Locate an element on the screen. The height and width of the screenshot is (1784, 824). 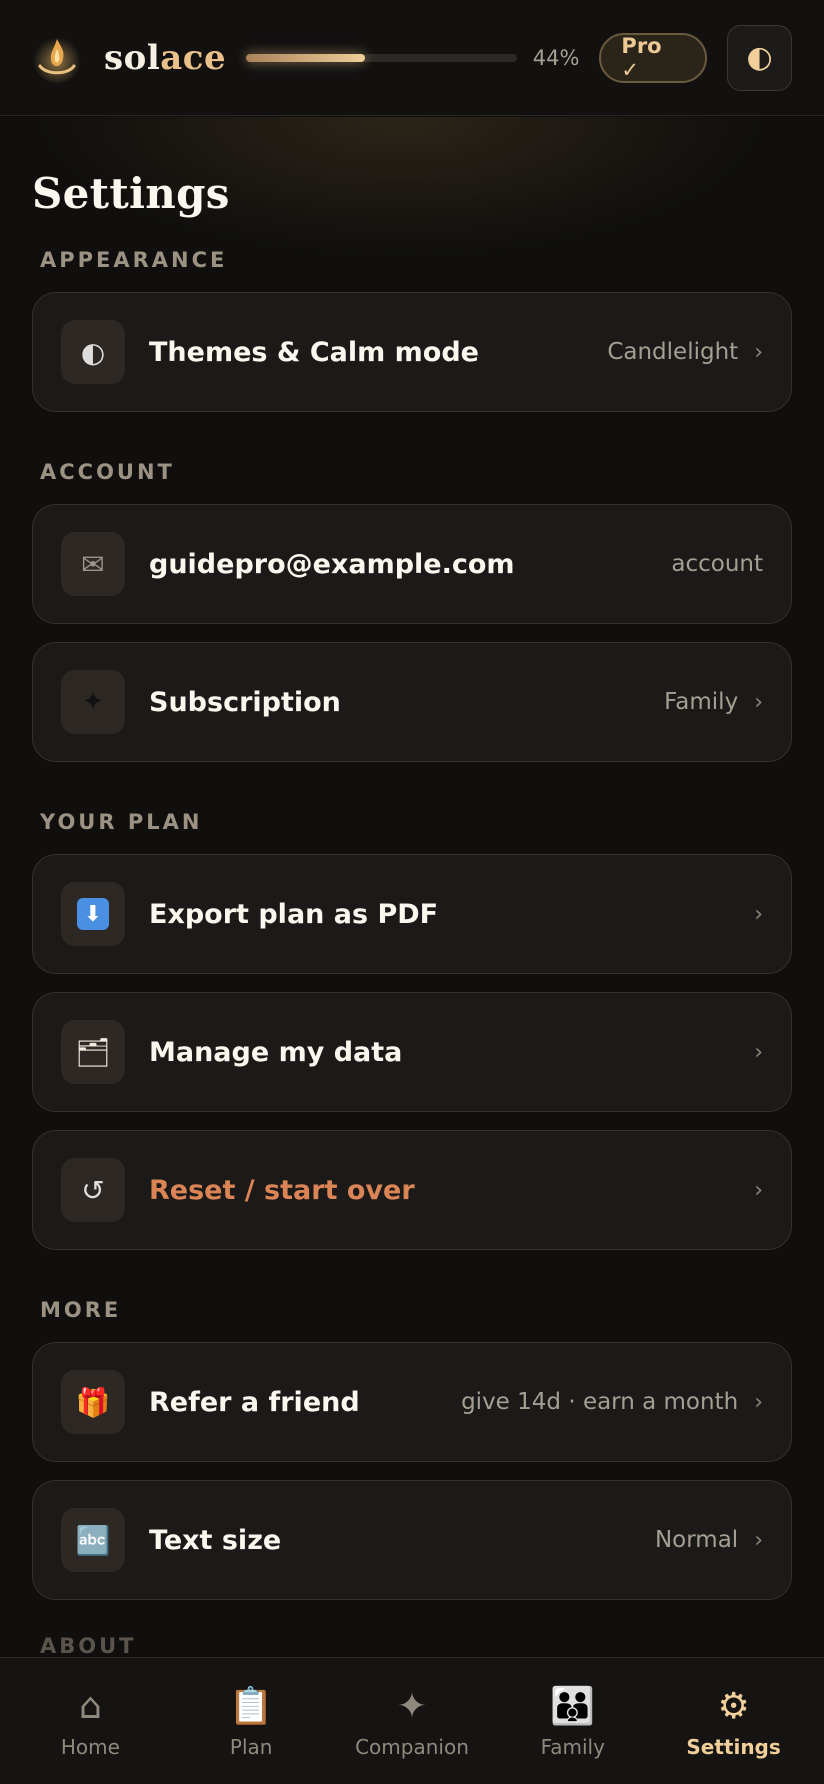
plan-progress-text: 44% is located at coordinates (556, 57).